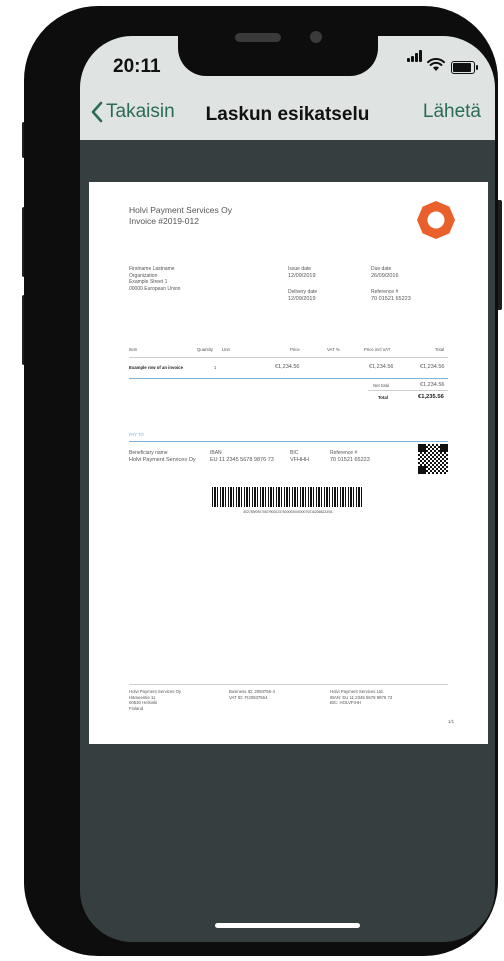  I want to click on speaker-icon, so click(258, 37).